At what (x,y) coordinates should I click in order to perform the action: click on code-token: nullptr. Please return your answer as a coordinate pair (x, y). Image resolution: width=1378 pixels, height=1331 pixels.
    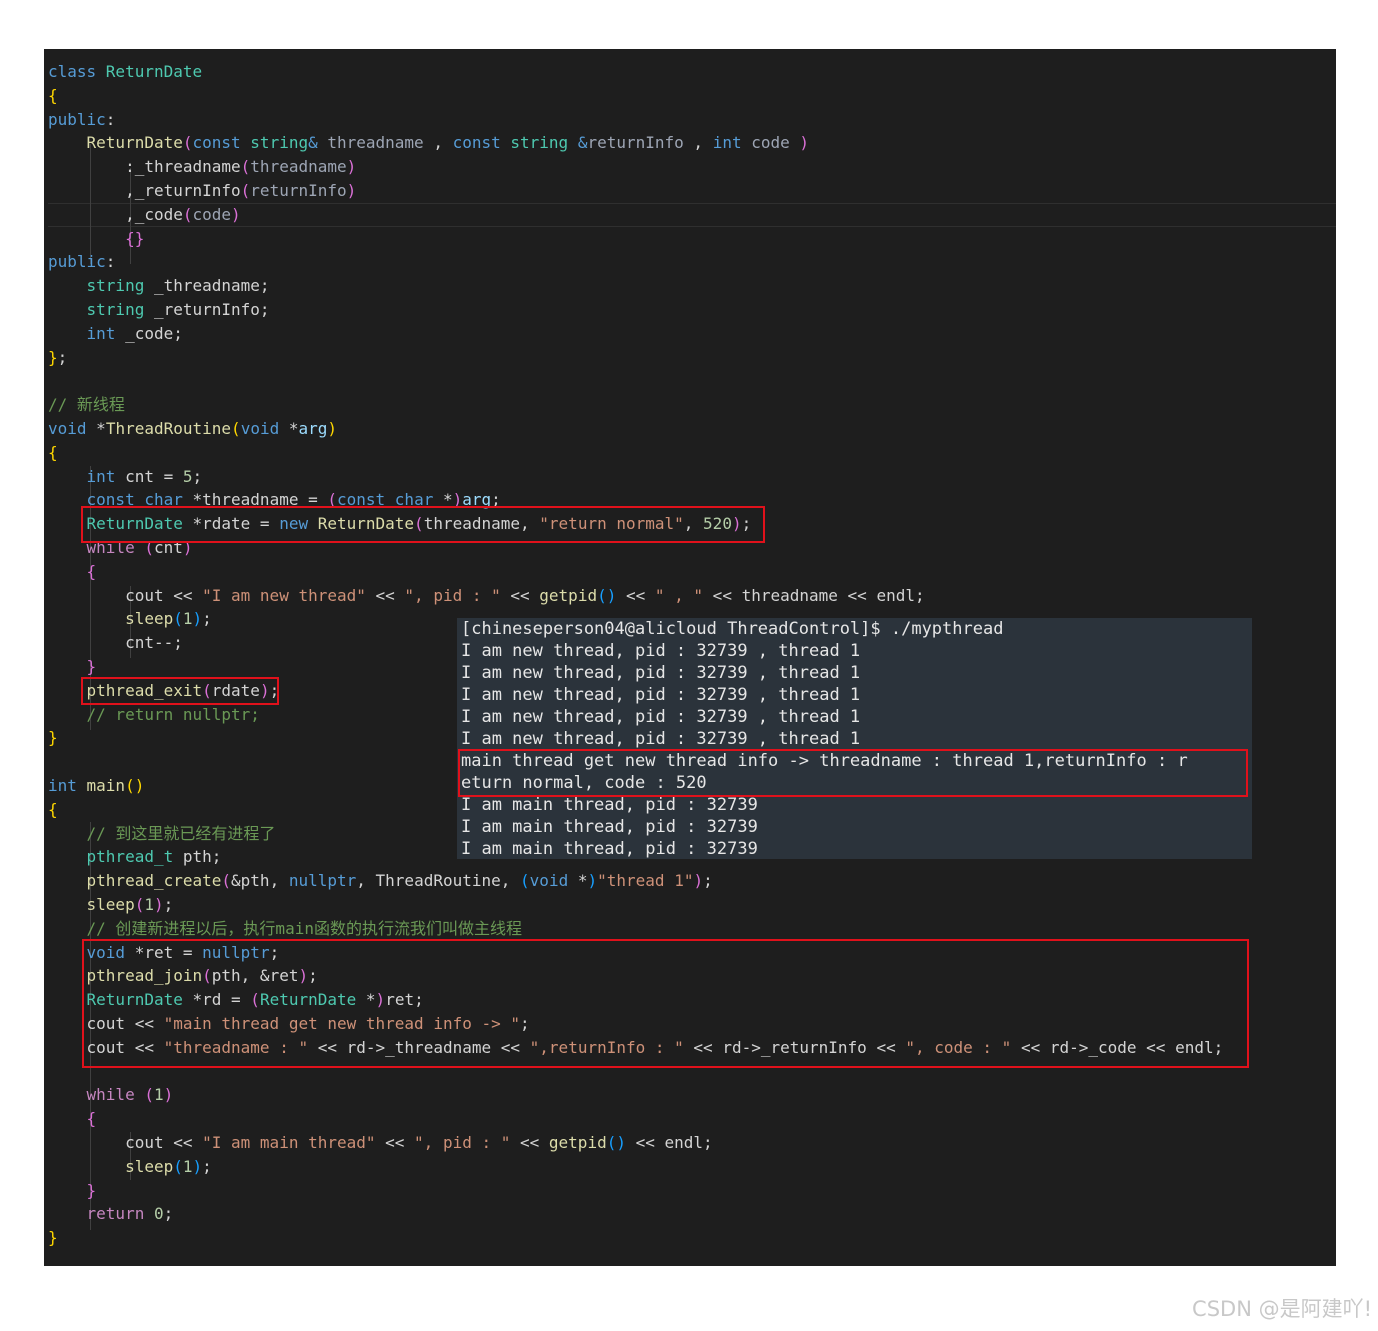
    Looking at the image, I should click on (322, 881).